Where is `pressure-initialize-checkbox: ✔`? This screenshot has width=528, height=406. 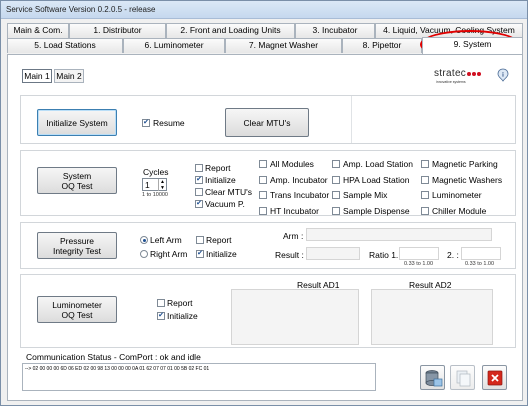
pressure-initialize-checkbox: ✔ is located at coordinates (200, 254).